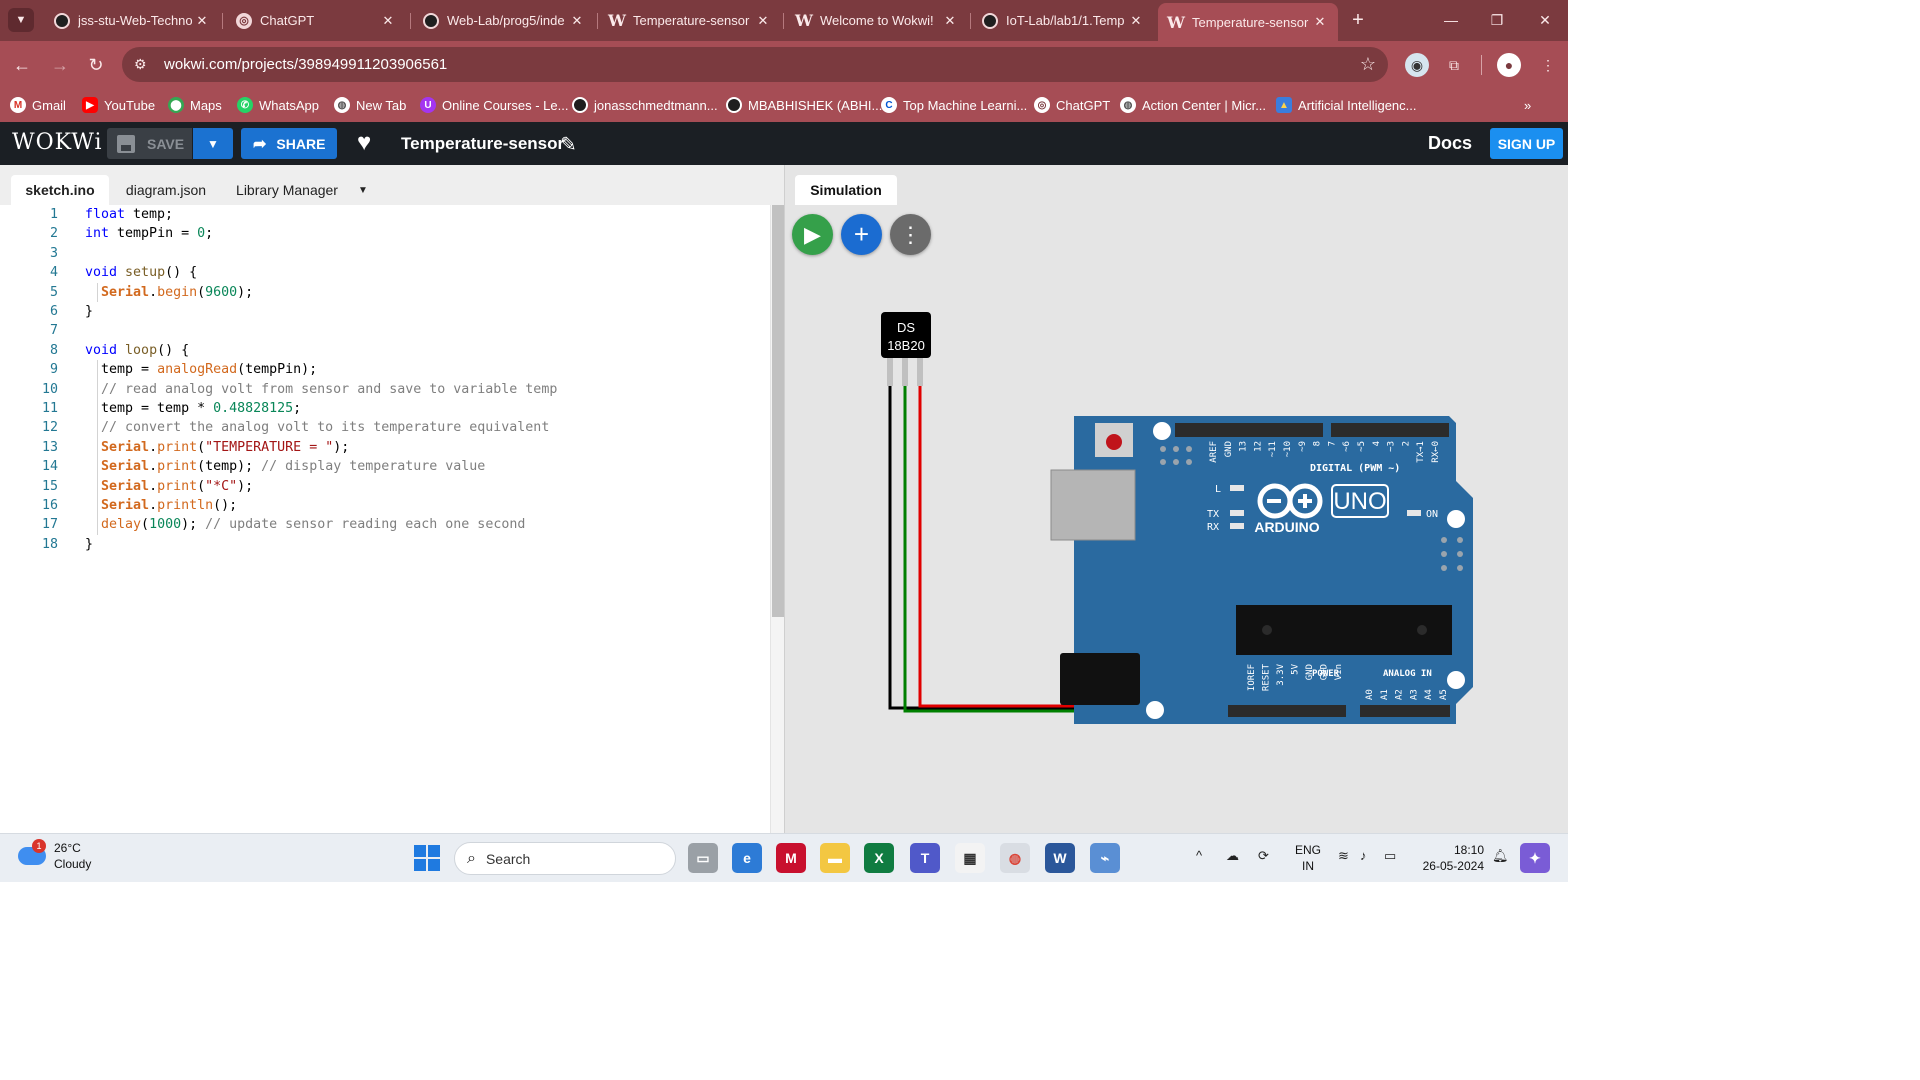 Image resolution: width=1920 pixels, height=1080 pixels. I want to click on code-line: 2 int tempPin = 0;, so click(385, 233).